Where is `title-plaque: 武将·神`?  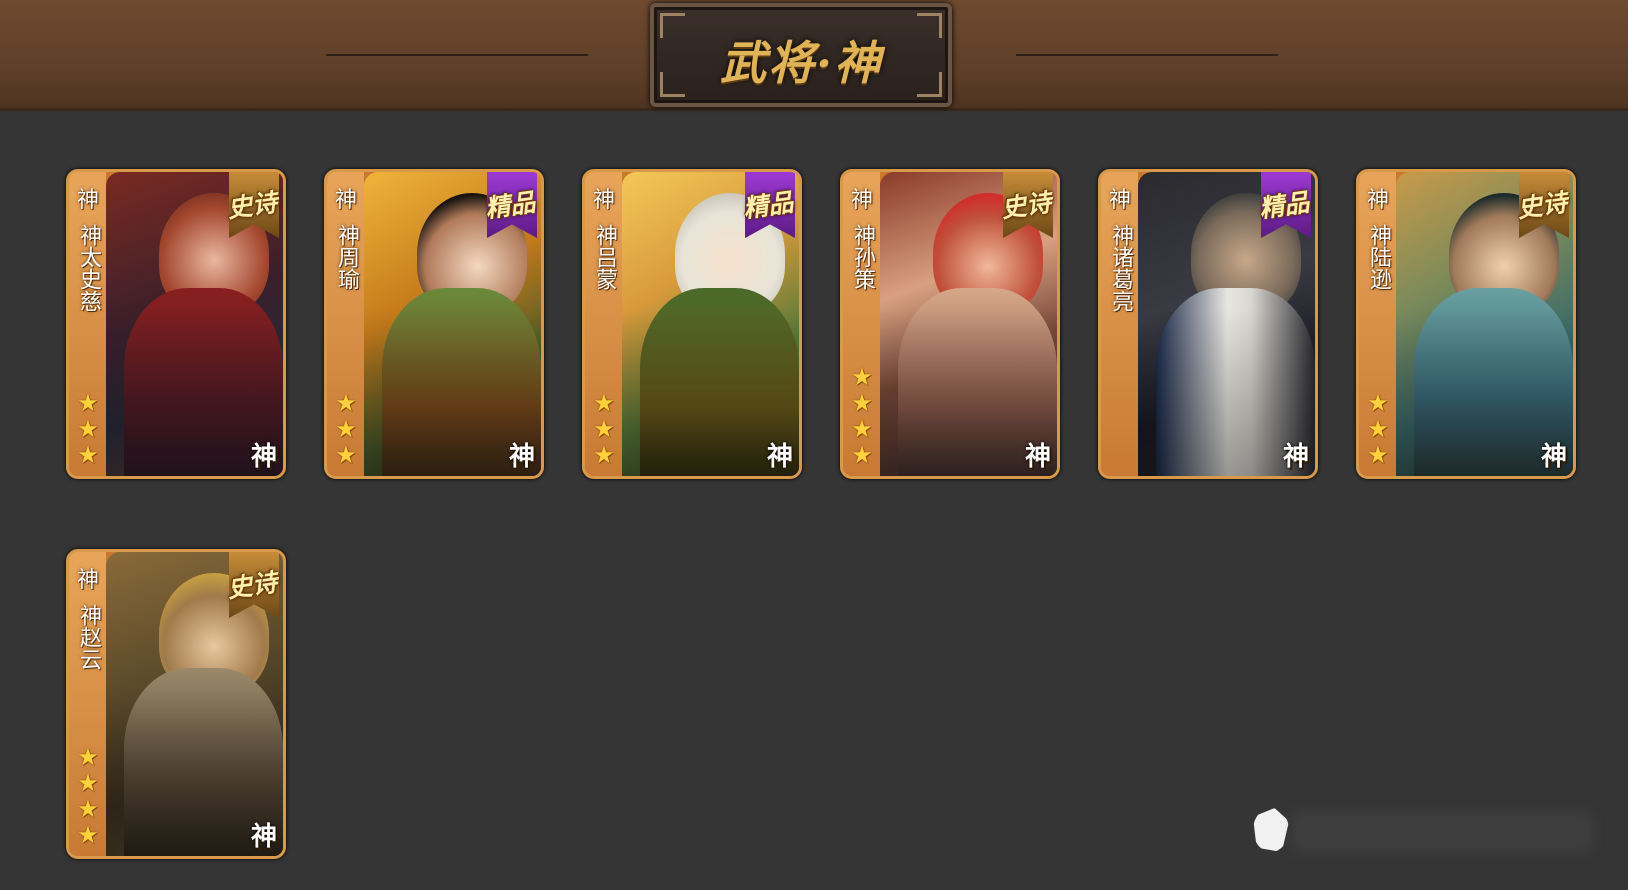
title-plaque: 武将·神 is located at coordinates (801, 55).